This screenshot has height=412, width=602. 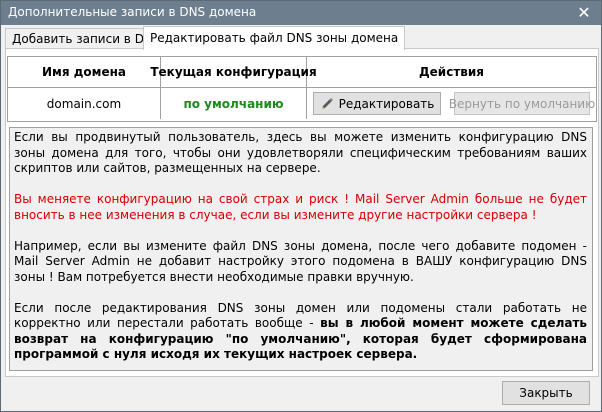 What do you see at coordinates (386, 103) in the screenshot?
I see `edit-button-label: Редактировать` at bounding box center [386, 103].